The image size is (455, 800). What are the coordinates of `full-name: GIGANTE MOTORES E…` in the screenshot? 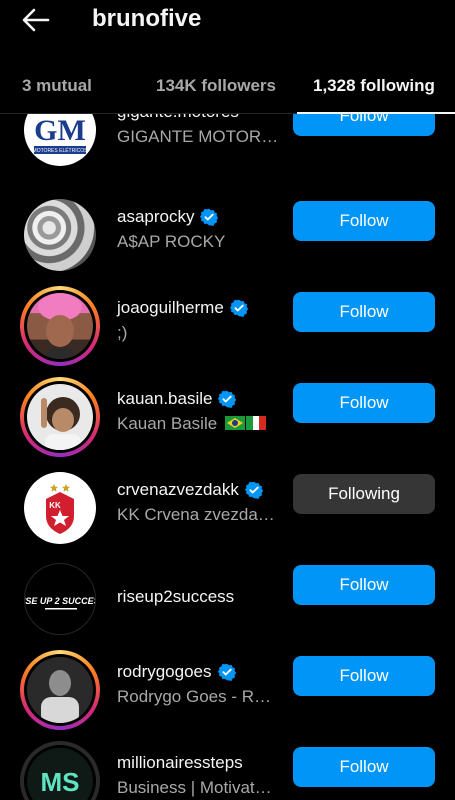 It's located at (199, 136).